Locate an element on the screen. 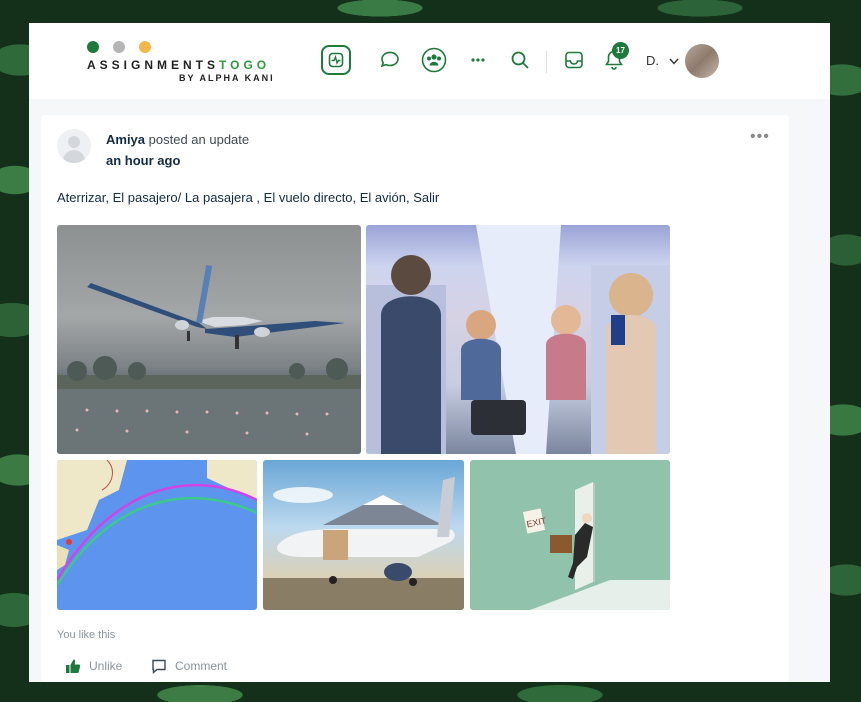 The height and width of the screenshot is (702, 861). unlike-button: Unlike is located at coordinates (93, 666).